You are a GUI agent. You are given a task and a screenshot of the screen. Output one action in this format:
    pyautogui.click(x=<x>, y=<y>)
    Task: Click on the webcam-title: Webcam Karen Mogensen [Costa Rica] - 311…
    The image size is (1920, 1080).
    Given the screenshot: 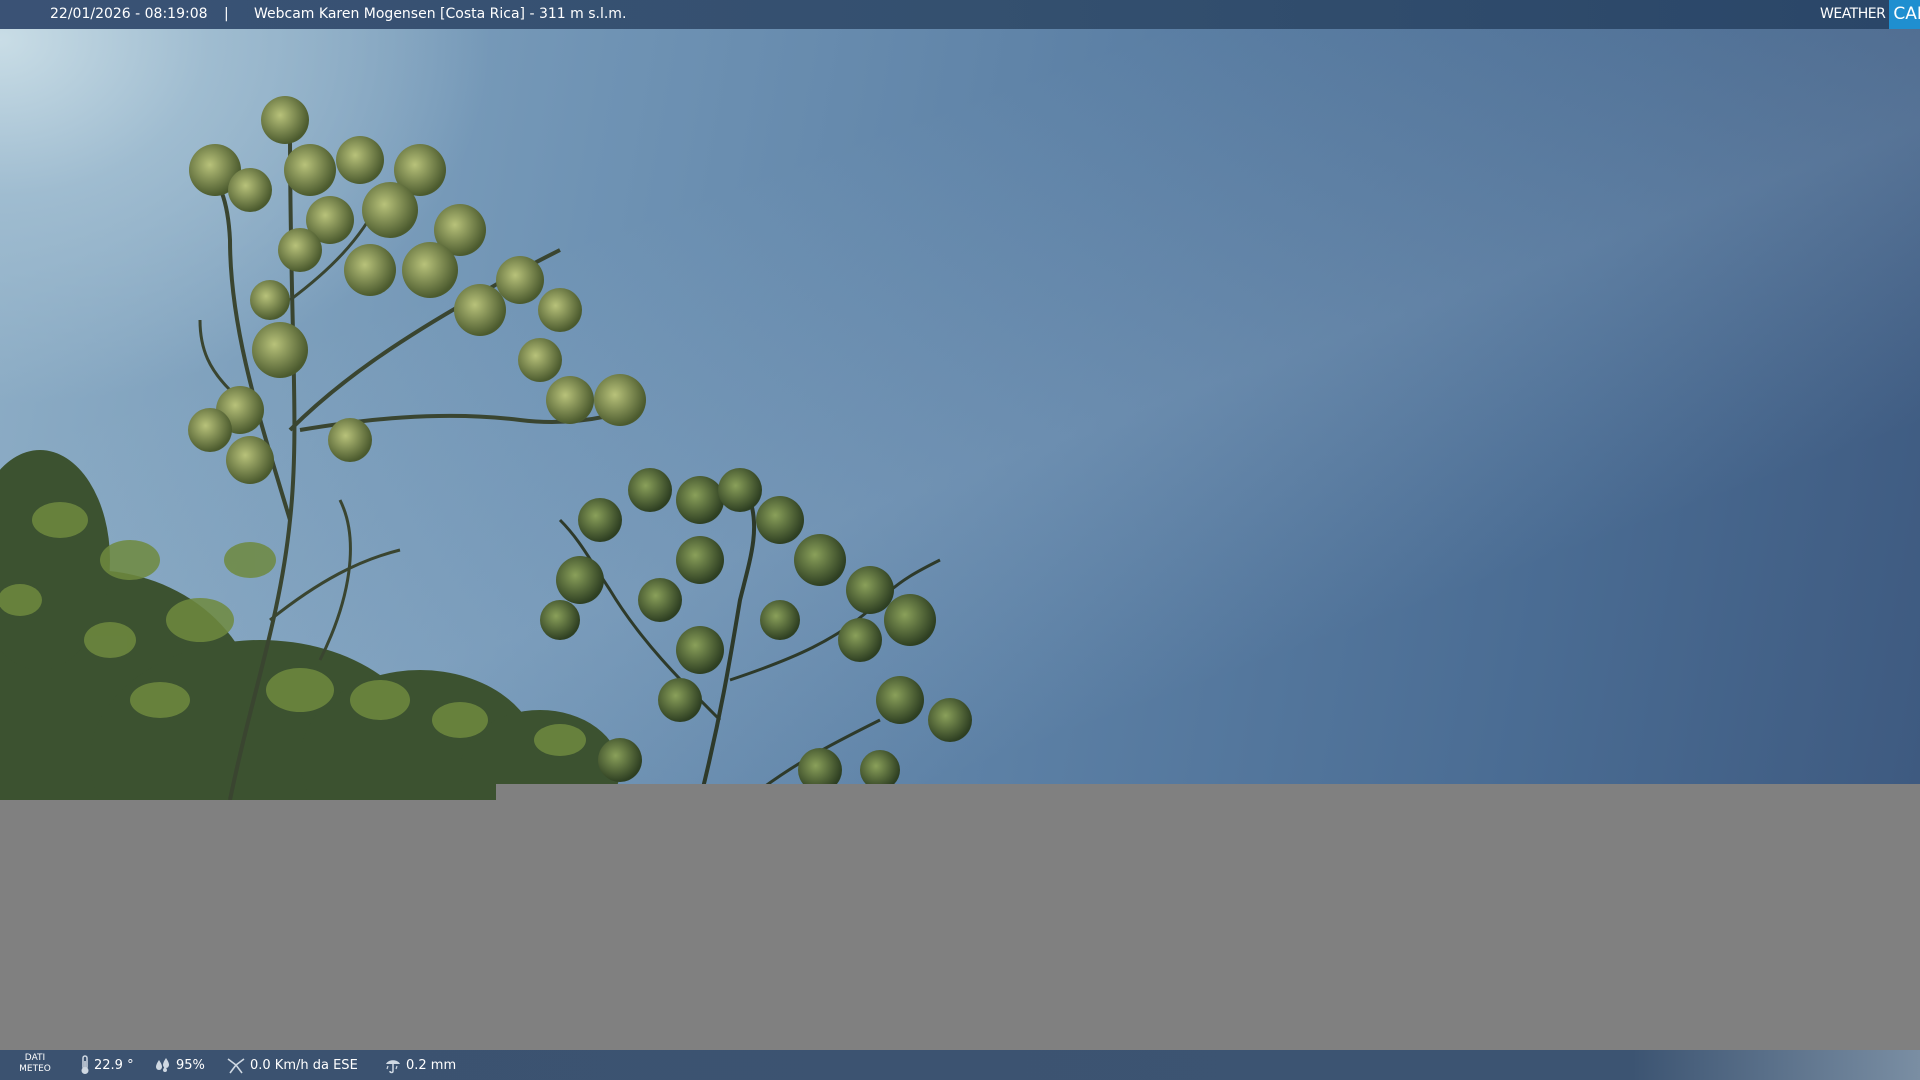 What is the action you would take?
    pyautogui.click(x=440, y=14)
    